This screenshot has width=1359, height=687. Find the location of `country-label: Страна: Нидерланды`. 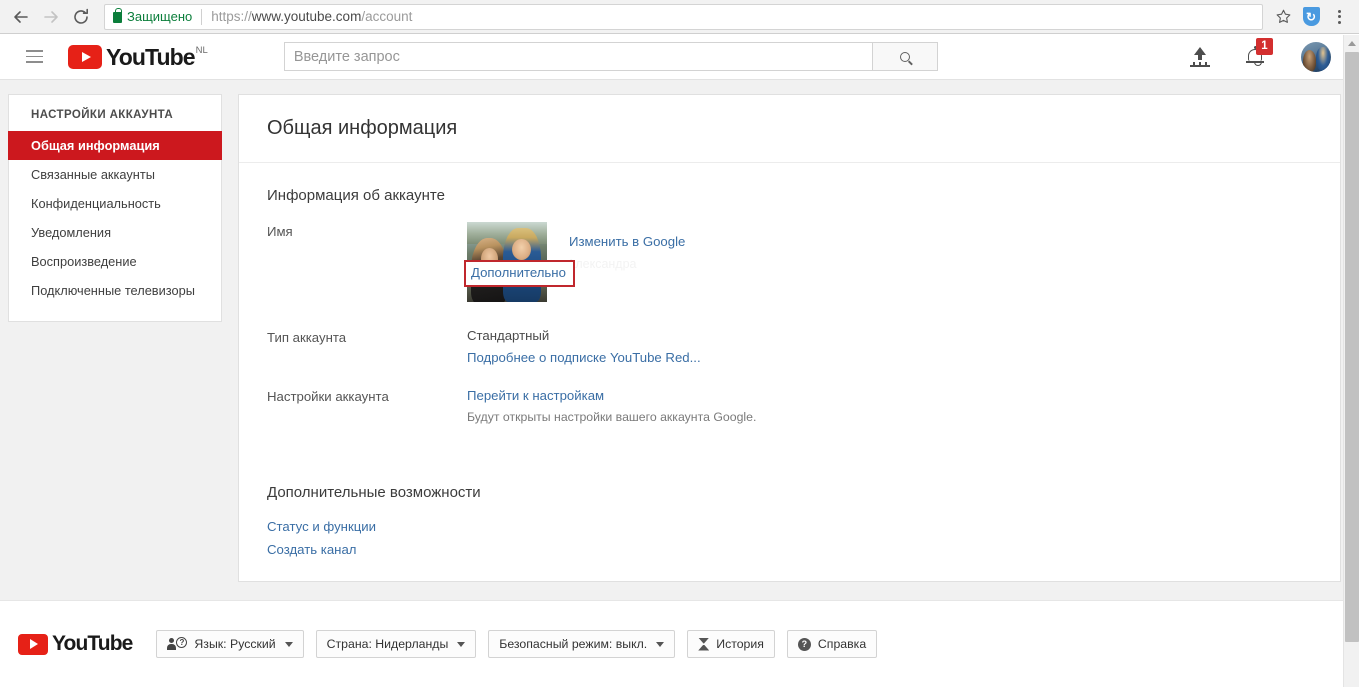

country-label: Страна: Нидерланды is located at coordinates (387, 644).